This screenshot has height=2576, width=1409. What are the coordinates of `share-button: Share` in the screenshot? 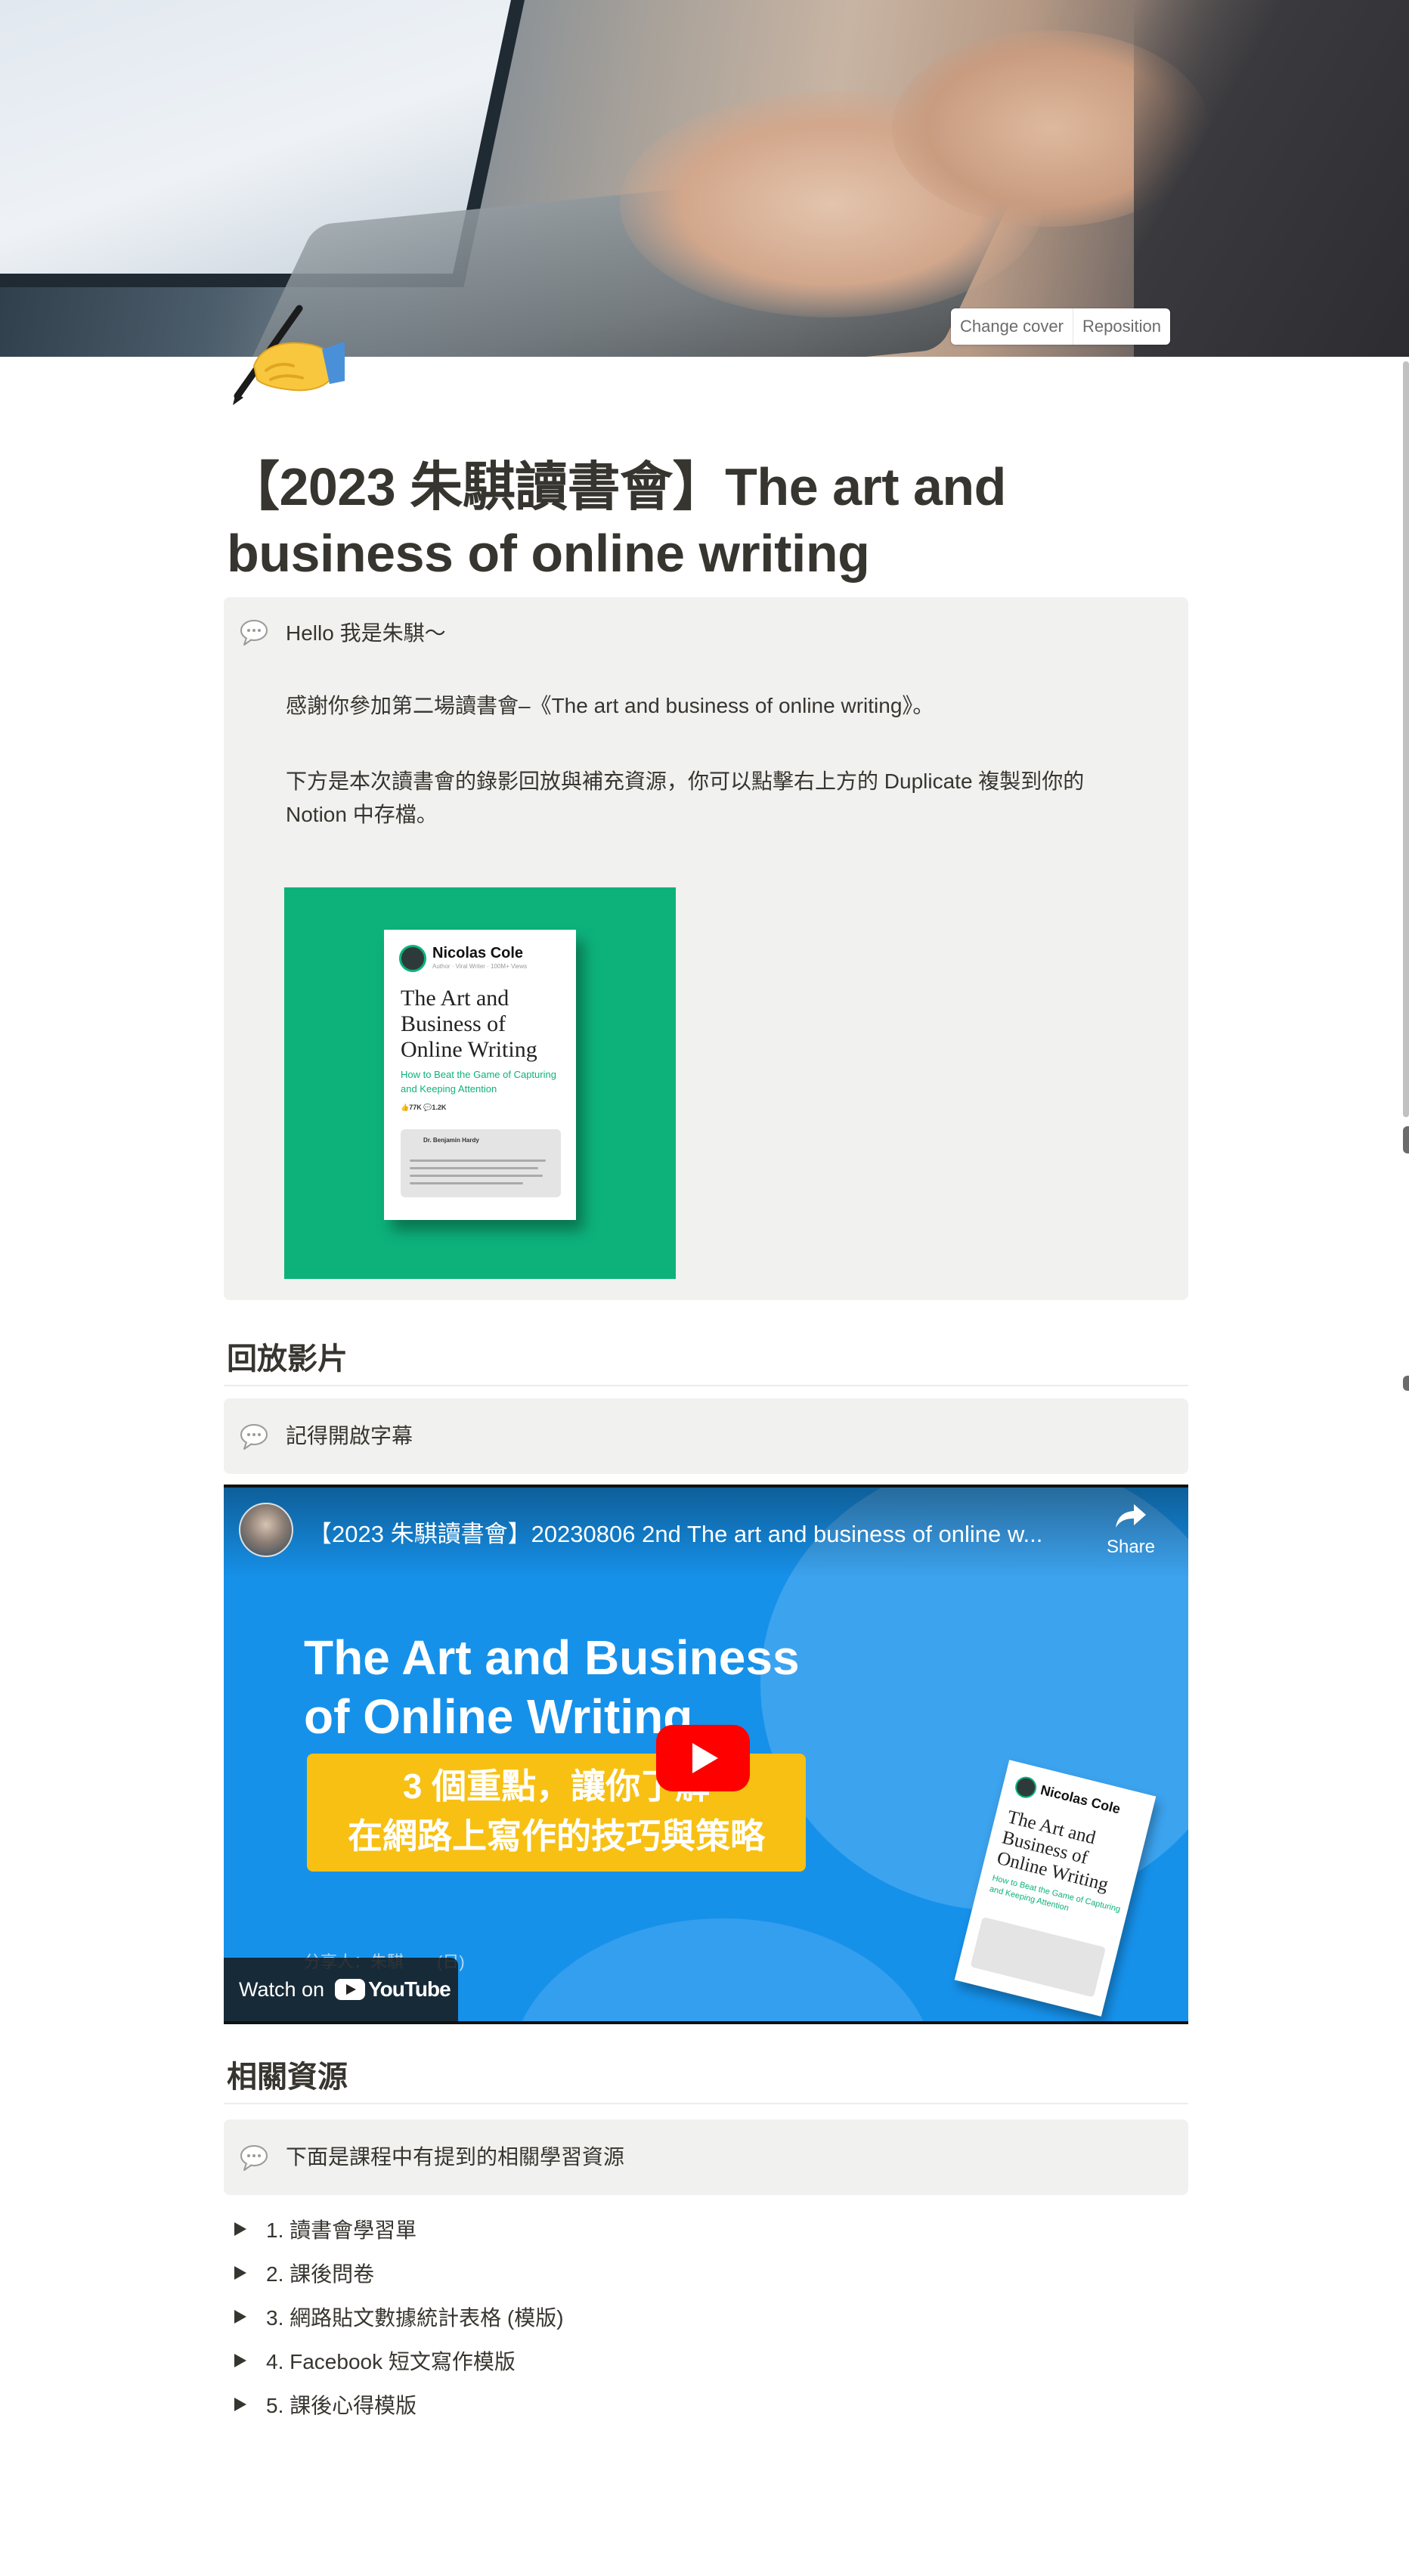 It's located at (1131, 1530).